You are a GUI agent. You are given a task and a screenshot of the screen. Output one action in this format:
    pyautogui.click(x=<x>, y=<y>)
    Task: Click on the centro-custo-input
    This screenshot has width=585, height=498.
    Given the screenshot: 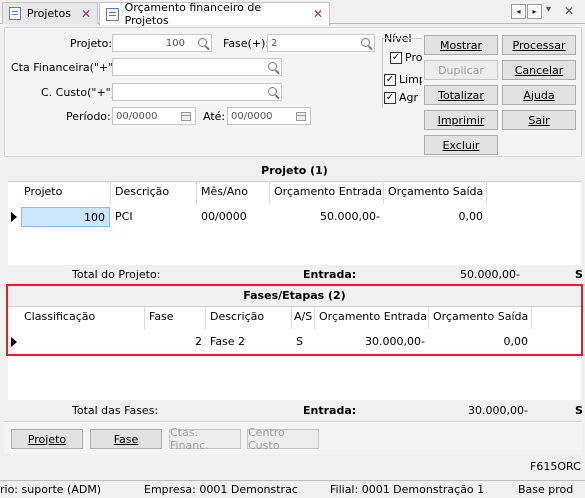 What is the action you would take?
    pyautogui.click(x=197, y=92)
    